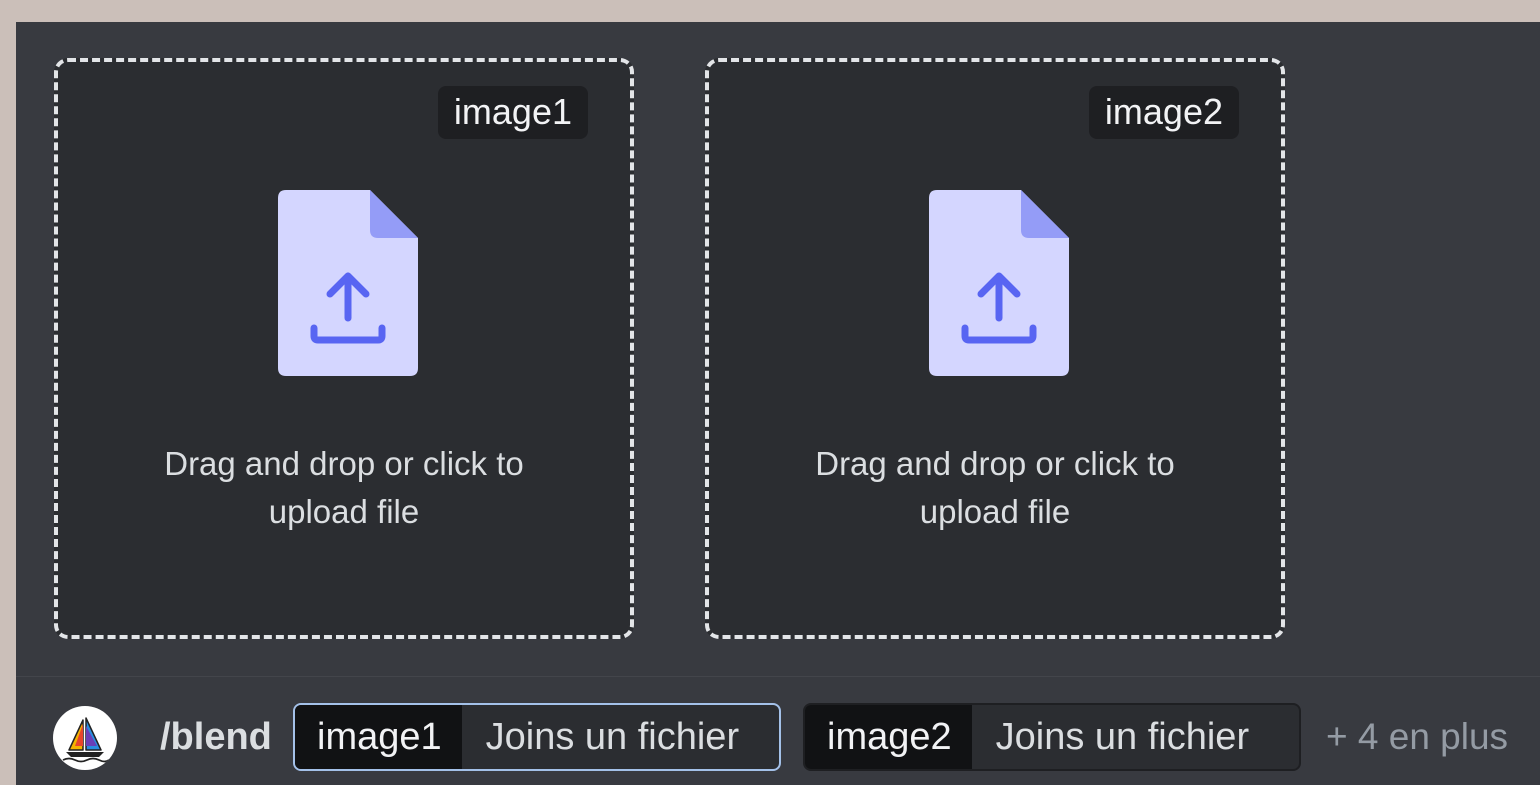 The height and width of the screenshot is (785, 1540). Describe the element at coordinates (1417, 737) in the screenshot. I see `more-options-button: + 4 en plus` at that location.